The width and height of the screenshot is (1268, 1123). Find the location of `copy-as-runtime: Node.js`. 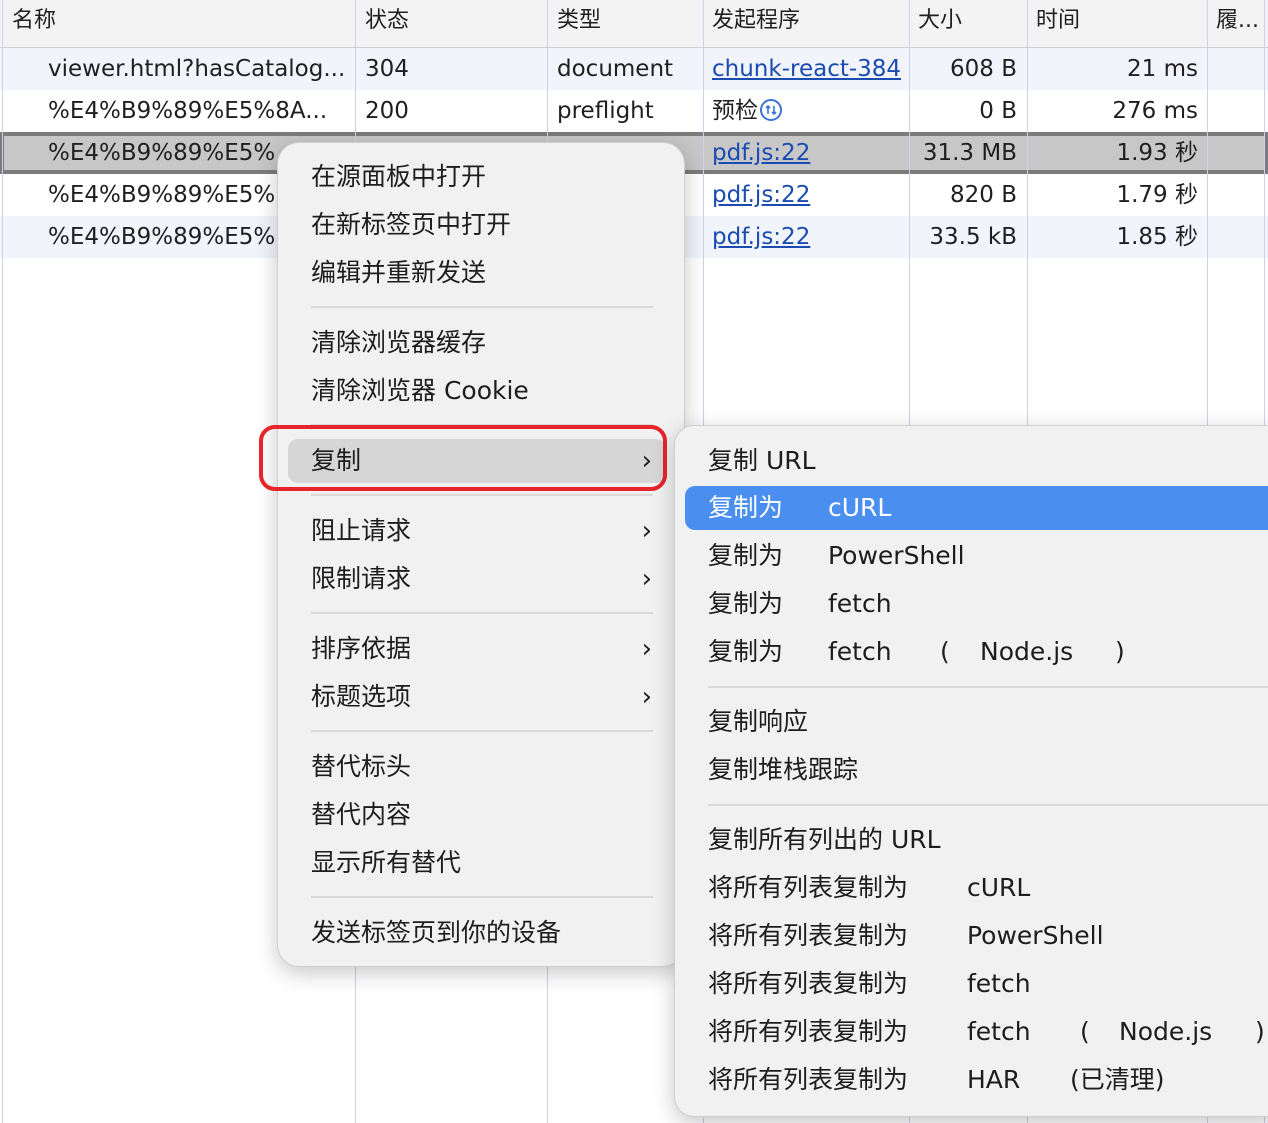

copy-as-runtime: Node.js is located at coordinates (1027, 651).